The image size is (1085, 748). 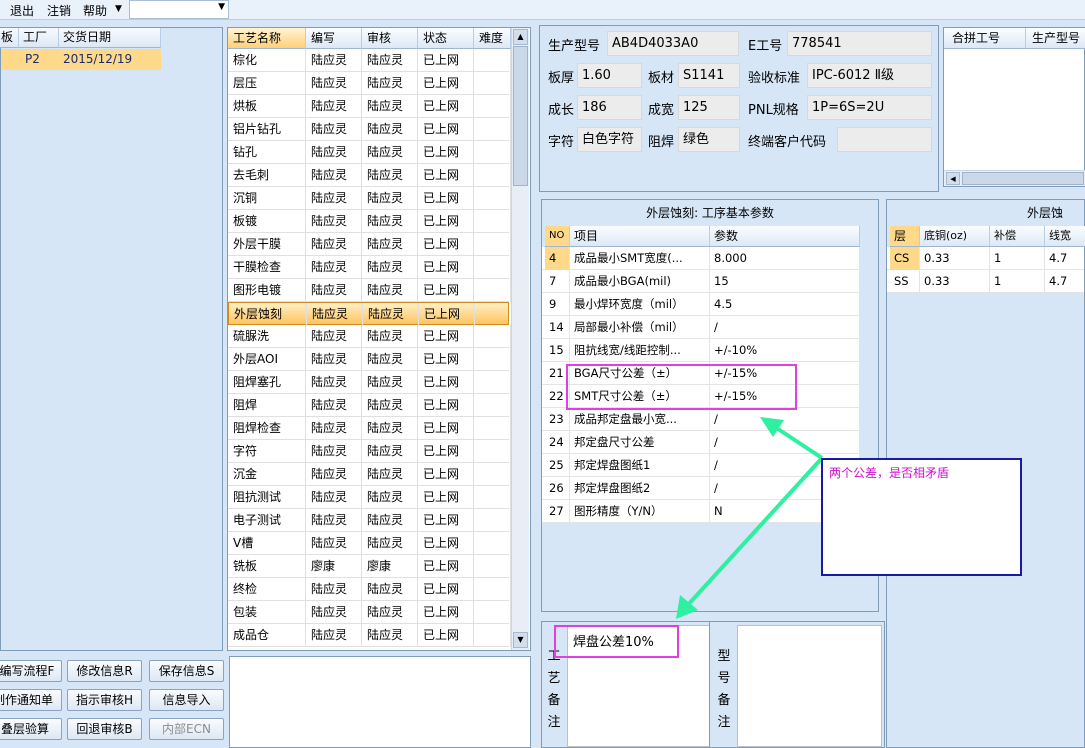 What do you see at coordinates (31, 671) in the screenshot?
I see `edit-flow-button: 编写流程F` at bounding box center [31, 671].